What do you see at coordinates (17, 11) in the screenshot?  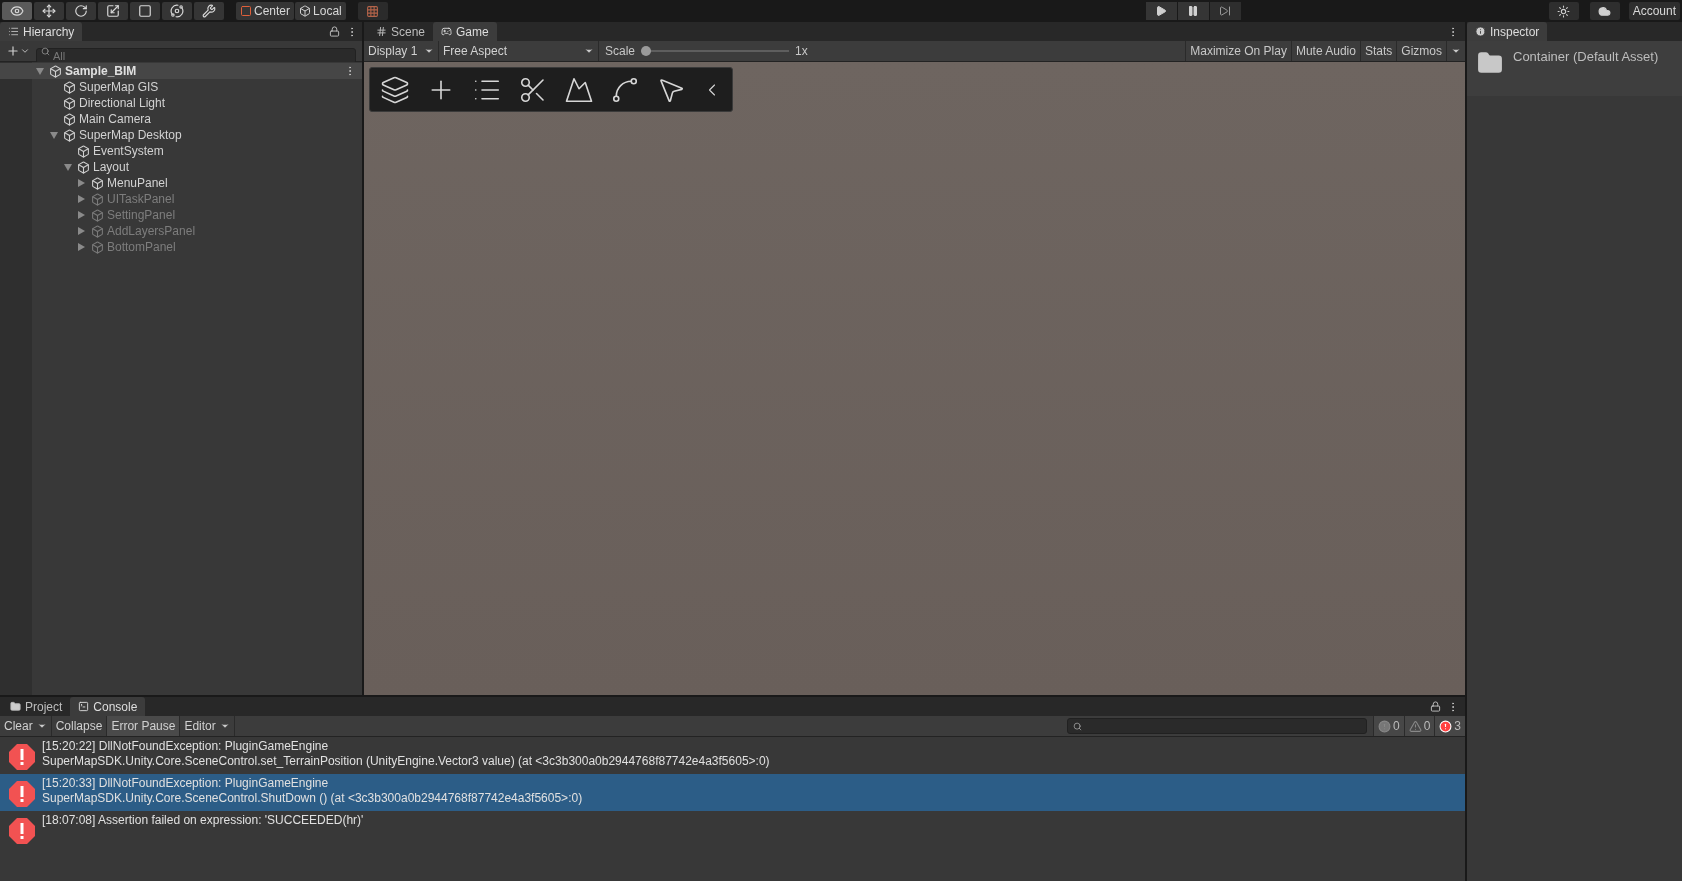 I see `eye-icon` at bounding box center [17, 11].